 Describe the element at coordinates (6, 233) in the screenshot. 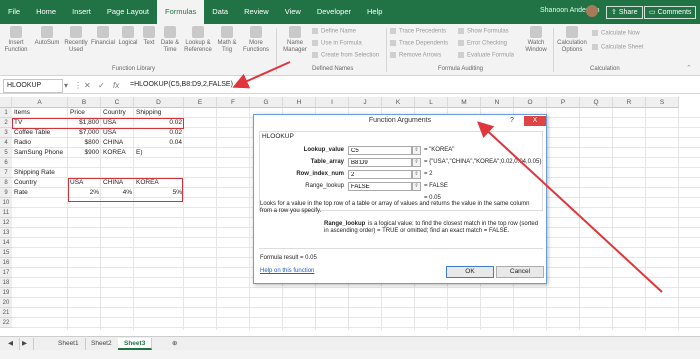

I see `row-header-13: 13` at that location.